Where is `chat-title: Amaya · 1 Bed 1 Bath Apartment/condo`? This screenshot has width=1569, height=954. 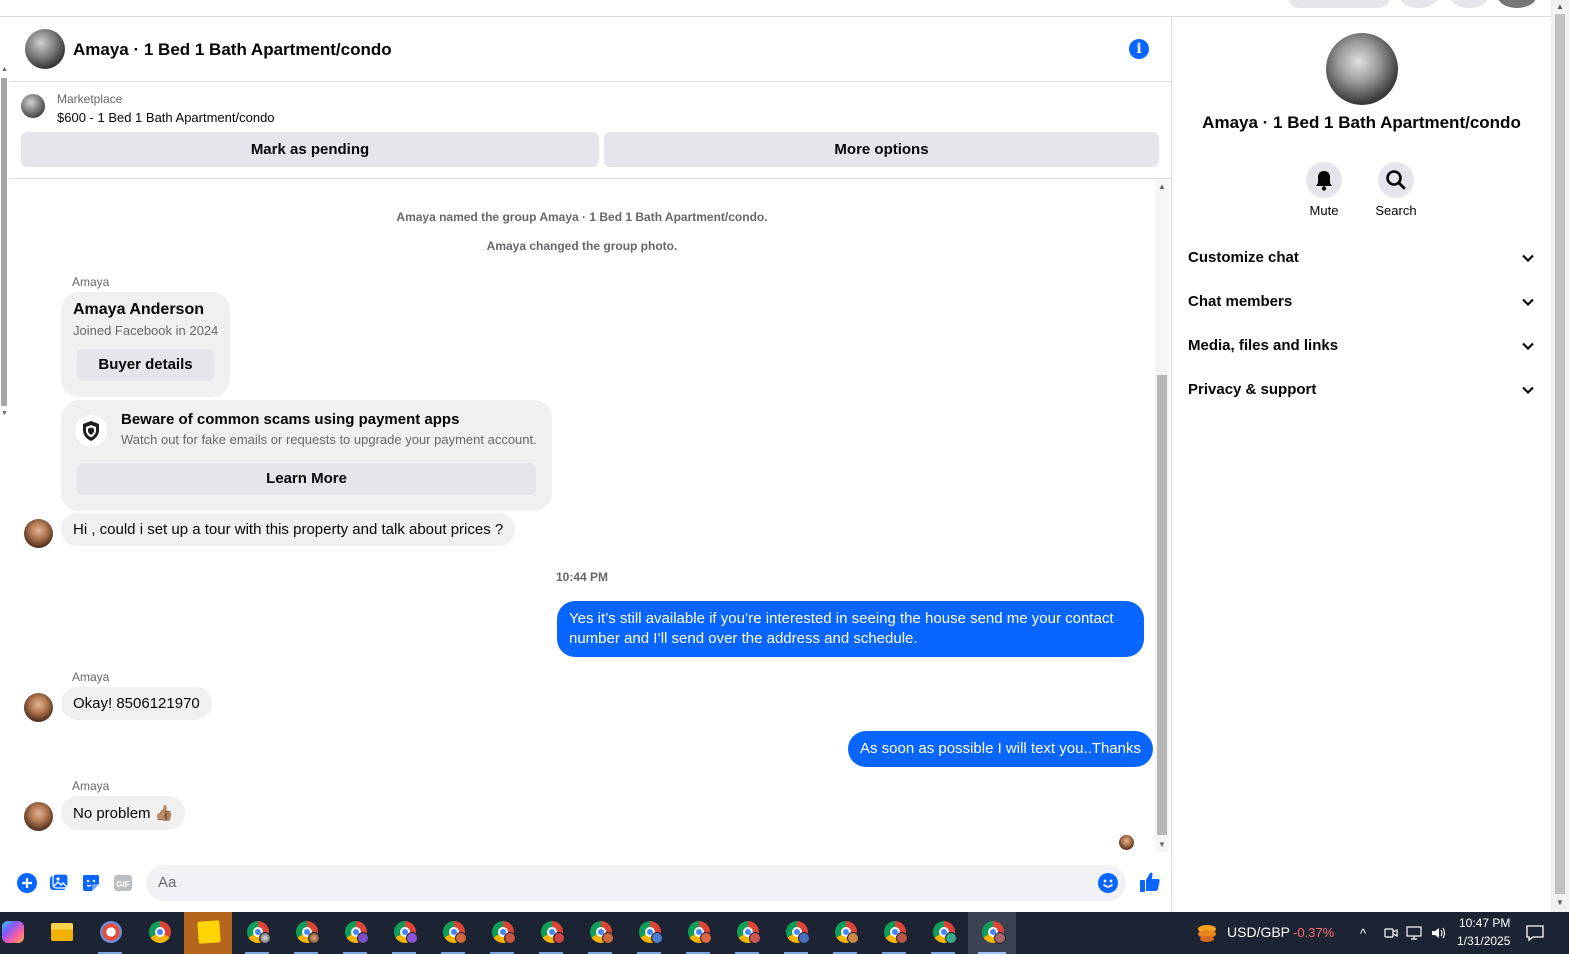
chat-title: Amaya · 1 Bed 1 Bath Apartment/condo is located at coordinates (232, 50).